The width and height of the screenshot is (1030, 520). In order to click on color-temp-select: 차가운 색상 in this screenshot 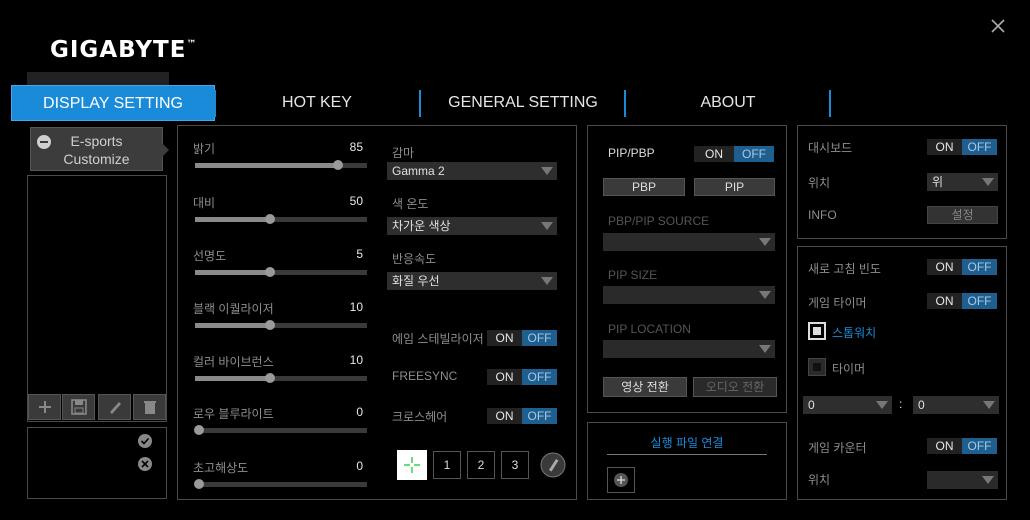, I will do `click(472, 226)`.